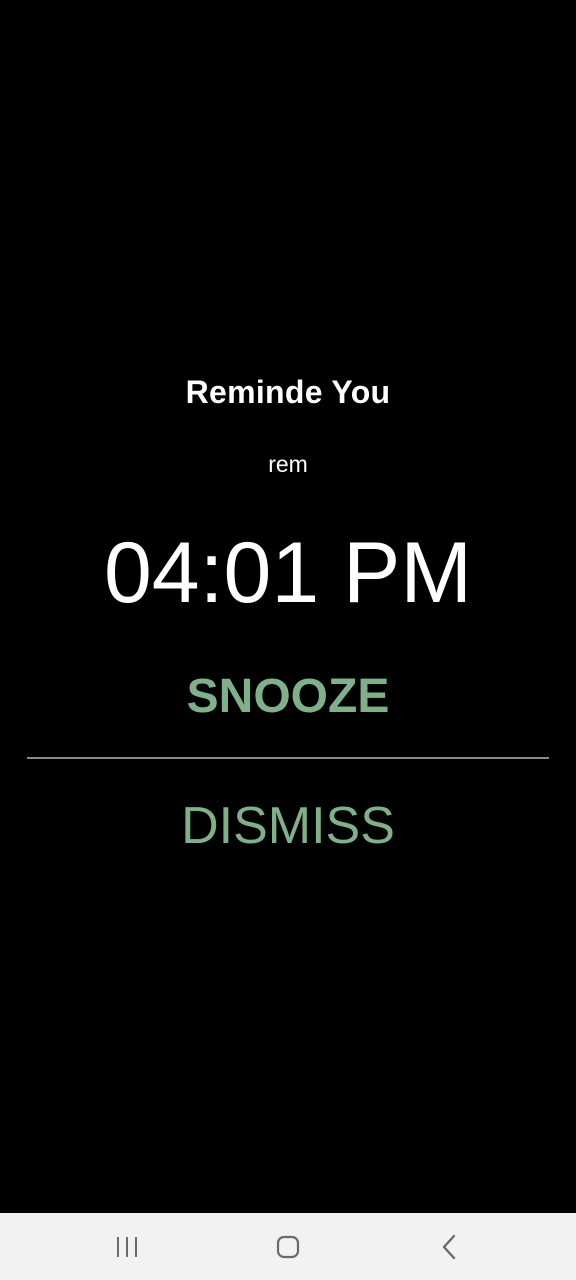 This screenshot has height=1280, width=576. What do you see at coordinates (288, 573) in the screenshot?
I see `alarm-time: 04:01 PM` at bounding box center [288, 573].